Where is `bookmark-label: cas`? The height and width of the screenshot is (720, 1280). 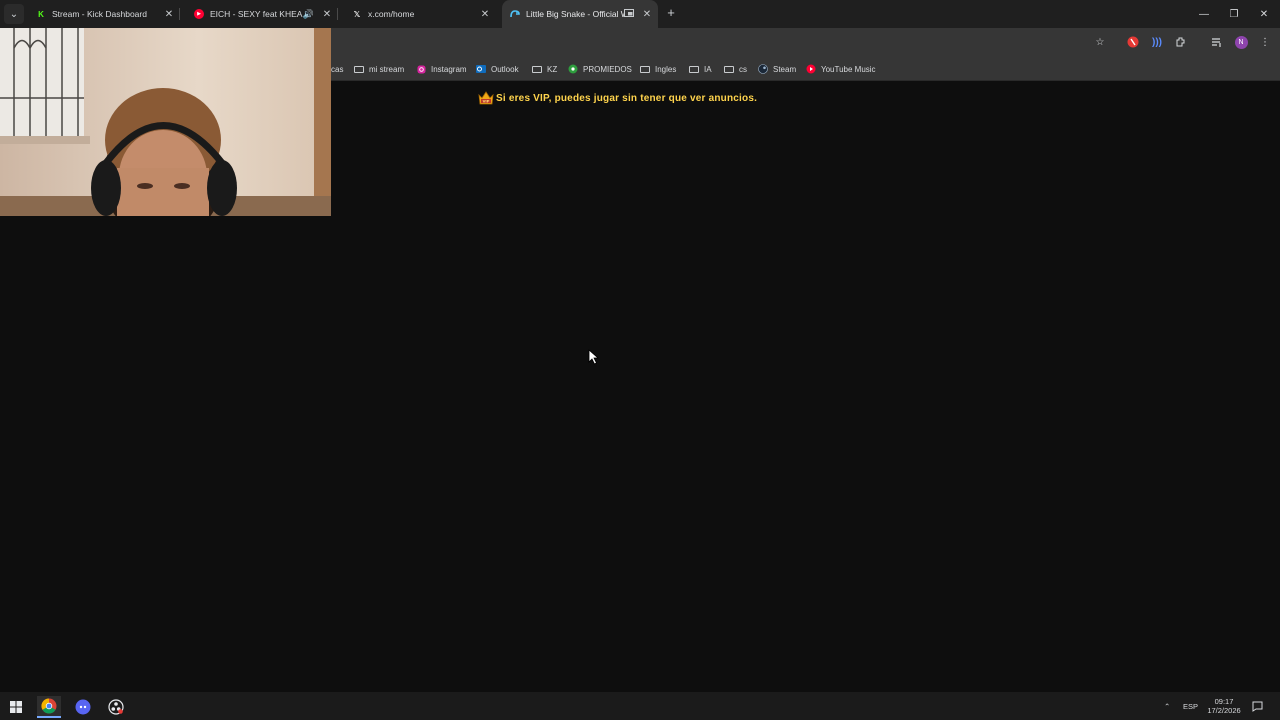
bookmark-label: cas is located at coordinates (337, 69).